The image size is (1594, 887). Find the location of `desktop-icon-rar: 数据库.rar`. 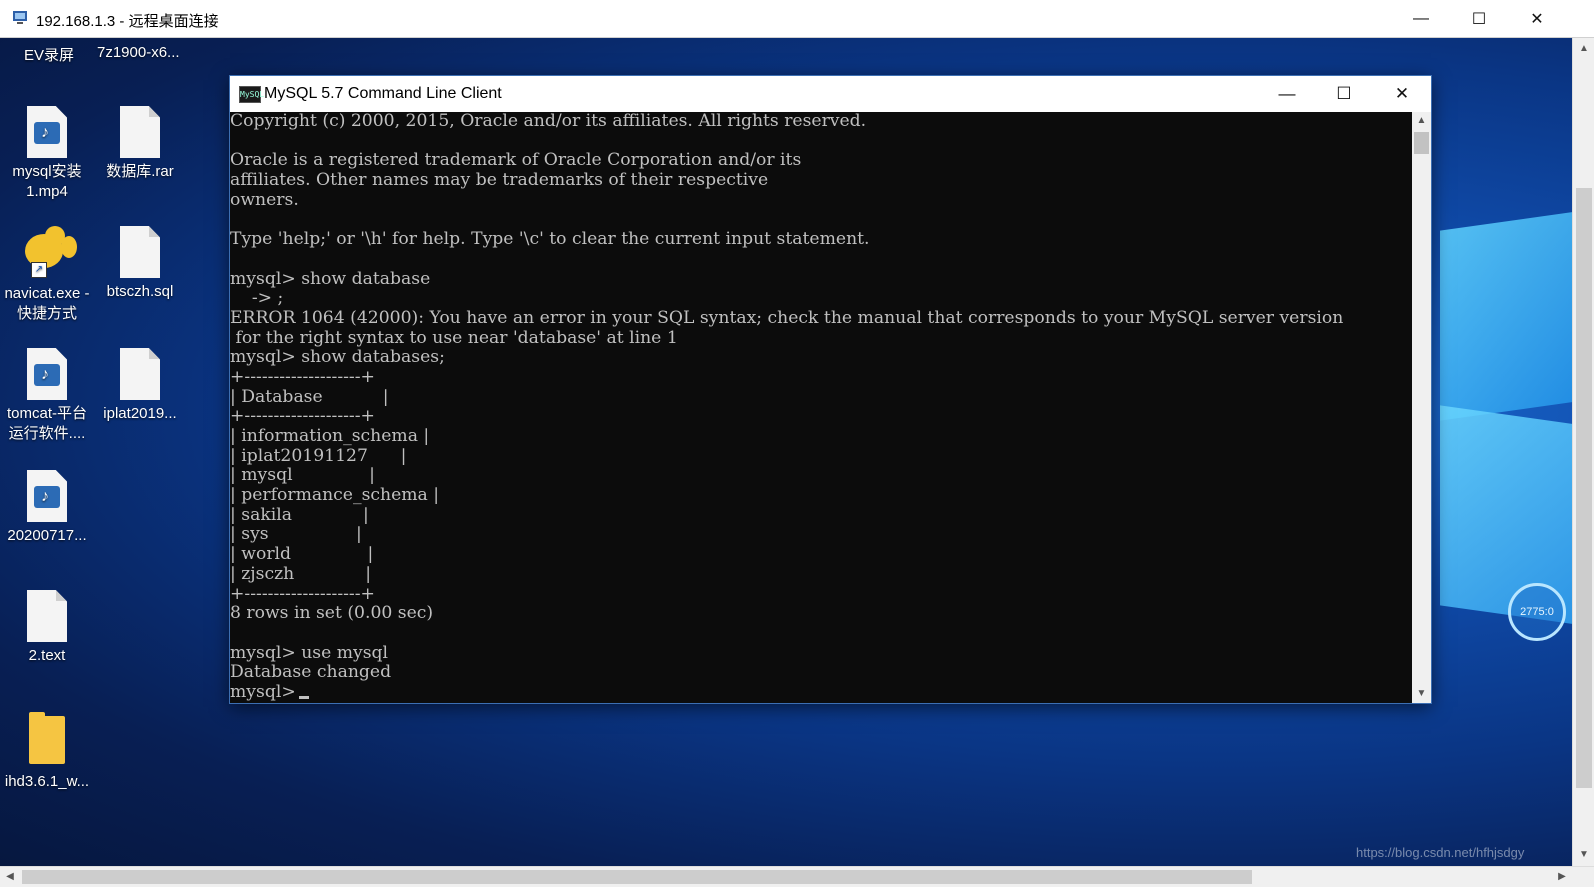

desktop-icon-rar: 数据库.rar is located at coordinates (140, 144).